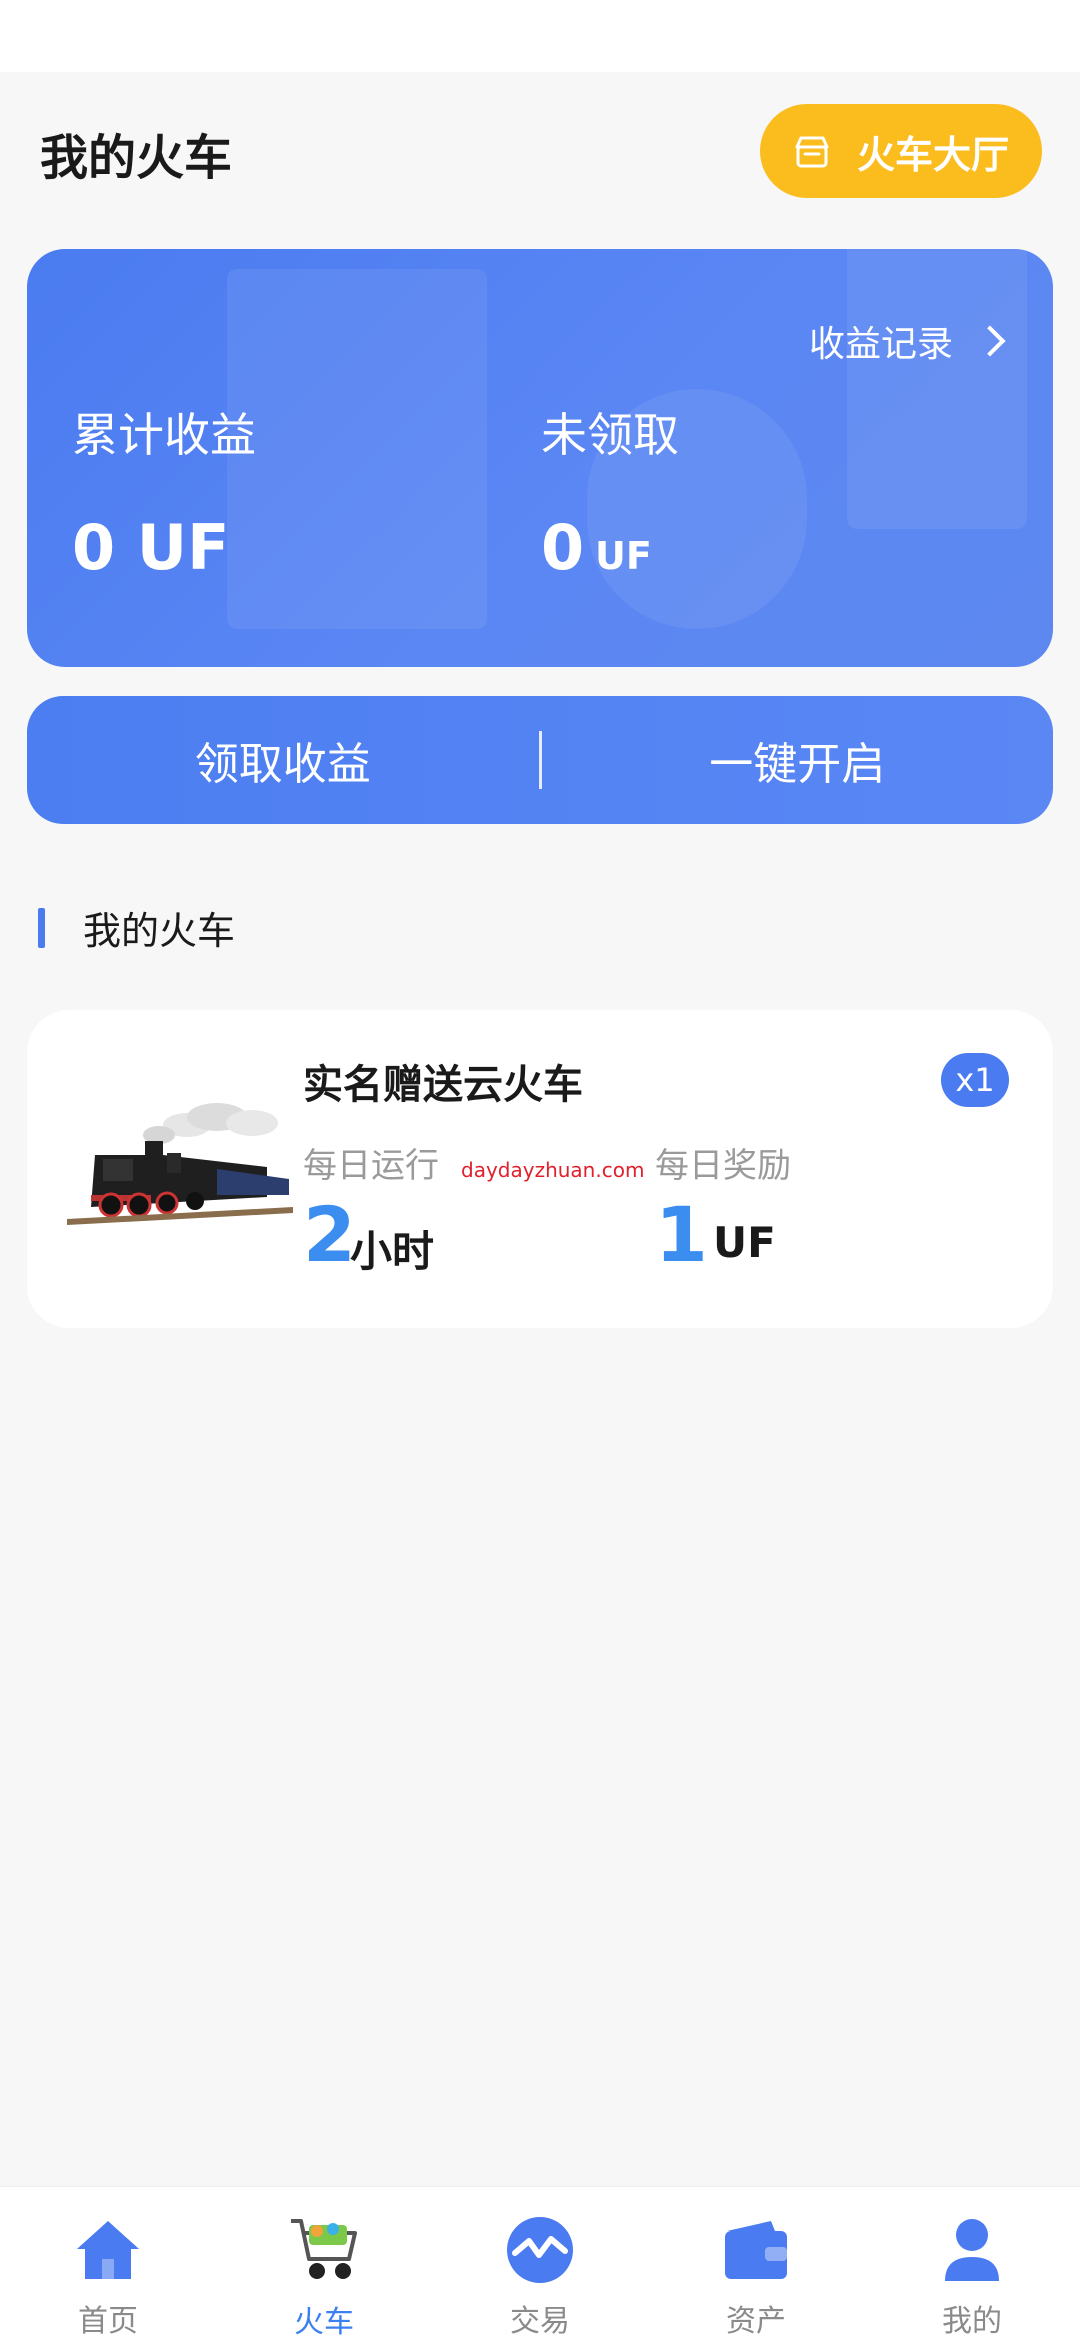 Image resolution: width=1080 pixels, height=2340 pixels. I want to click on daily-reward-value: 1, so click(681, 1234).